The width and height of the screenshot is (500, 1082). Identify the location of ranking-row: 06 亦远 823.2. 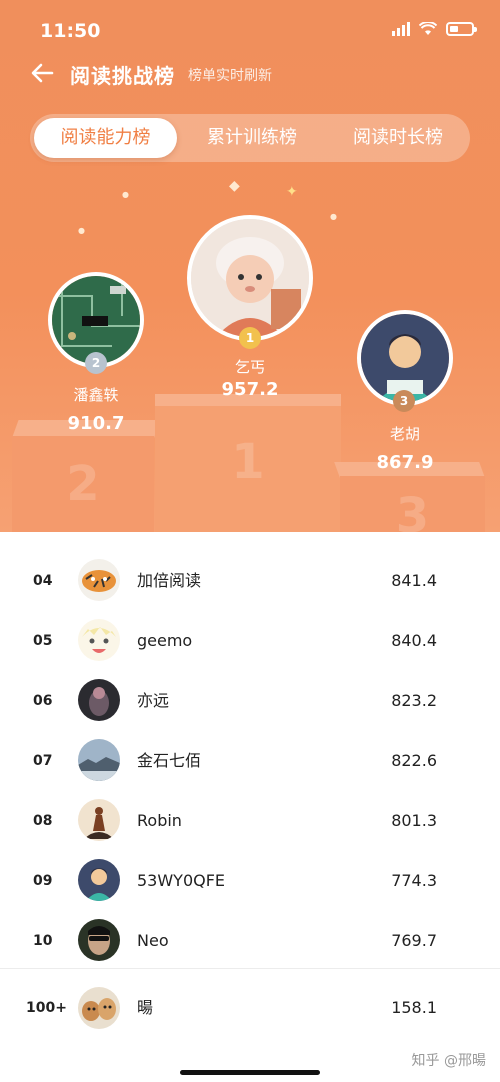
(250, 701).